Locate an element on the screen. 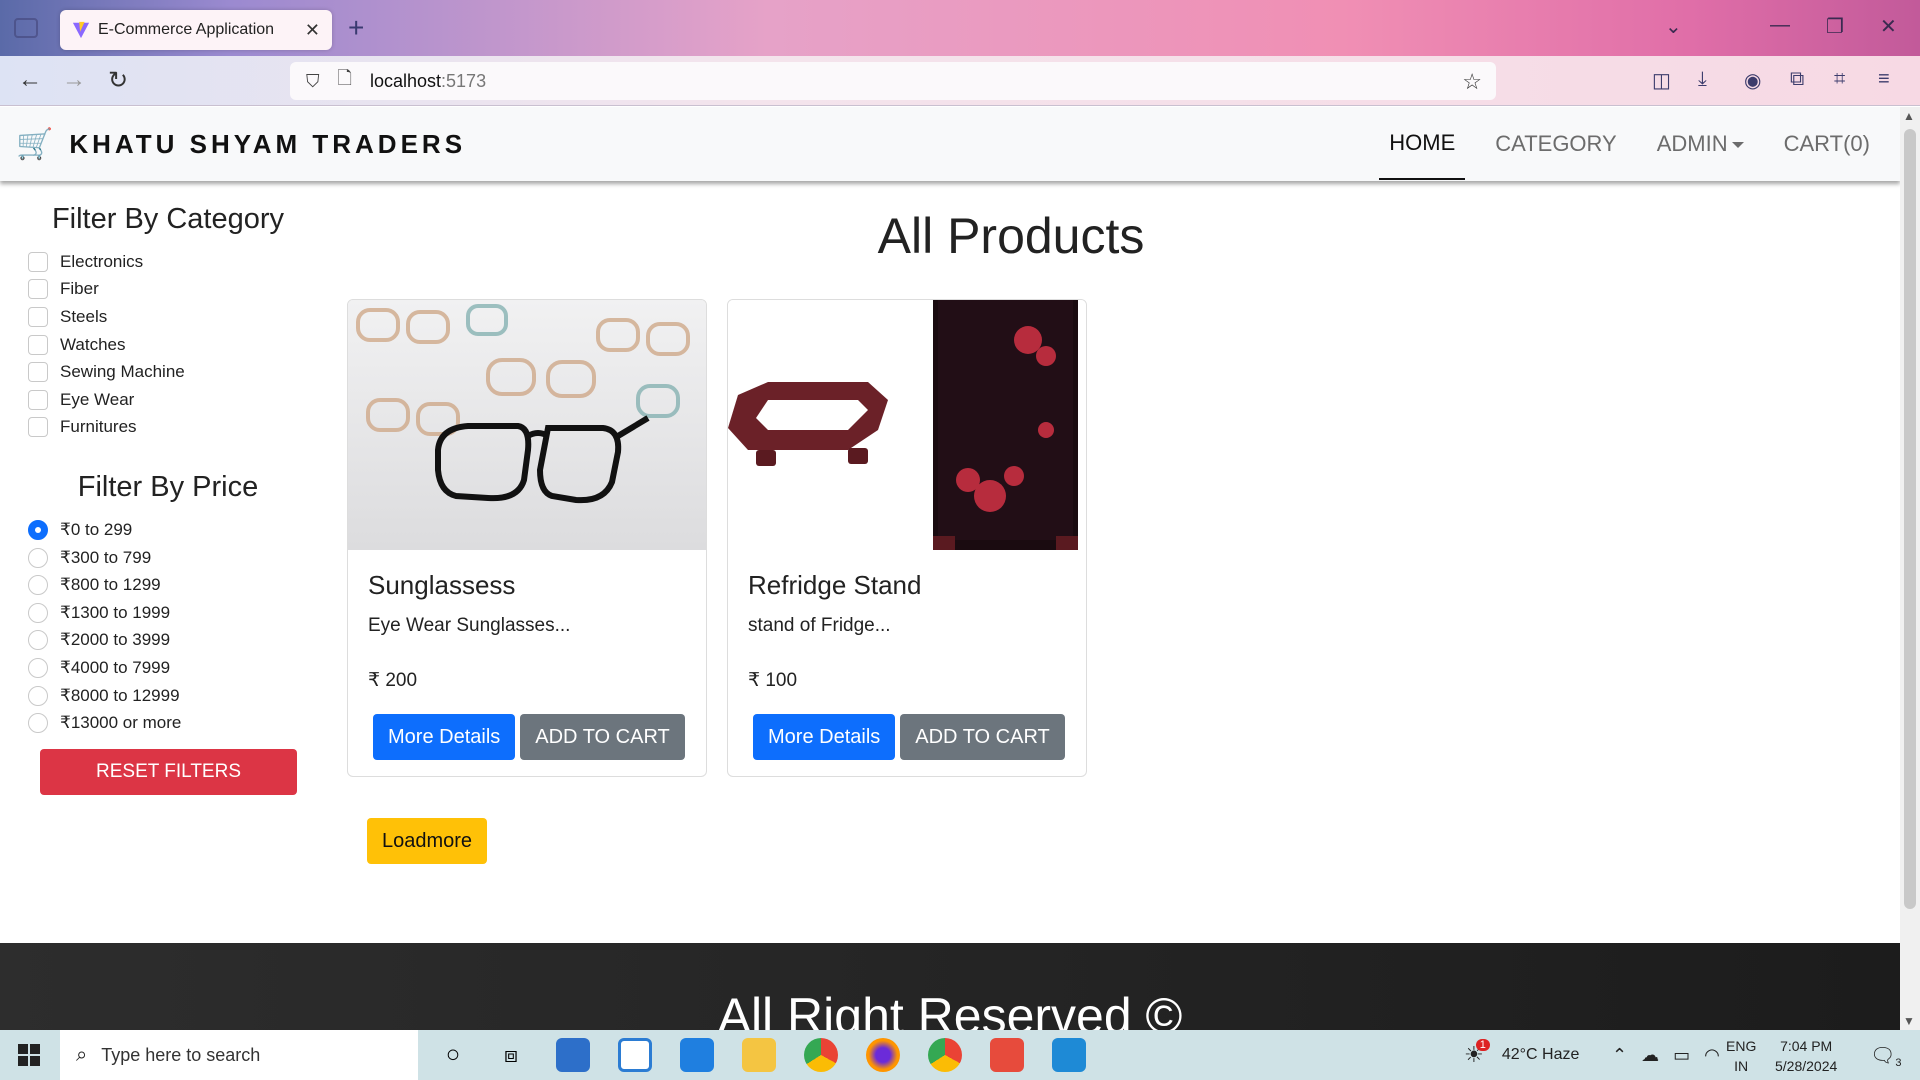 The width and height of the screenshot is (1920, 1080). price-option: ₹300 to 799 is located at coordinates (168, 558).